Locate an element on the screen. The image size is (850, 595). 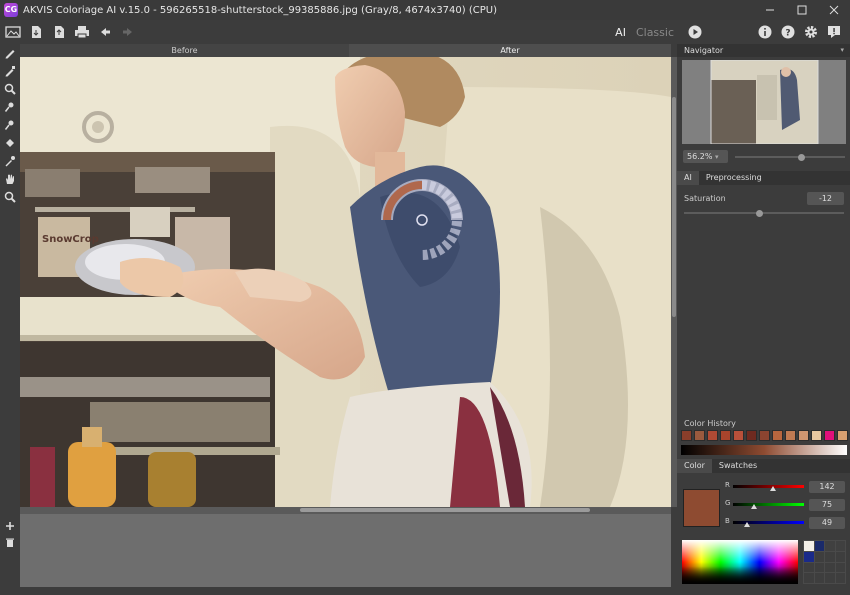
blue-slider-handle is located at coordinates (746, 524).